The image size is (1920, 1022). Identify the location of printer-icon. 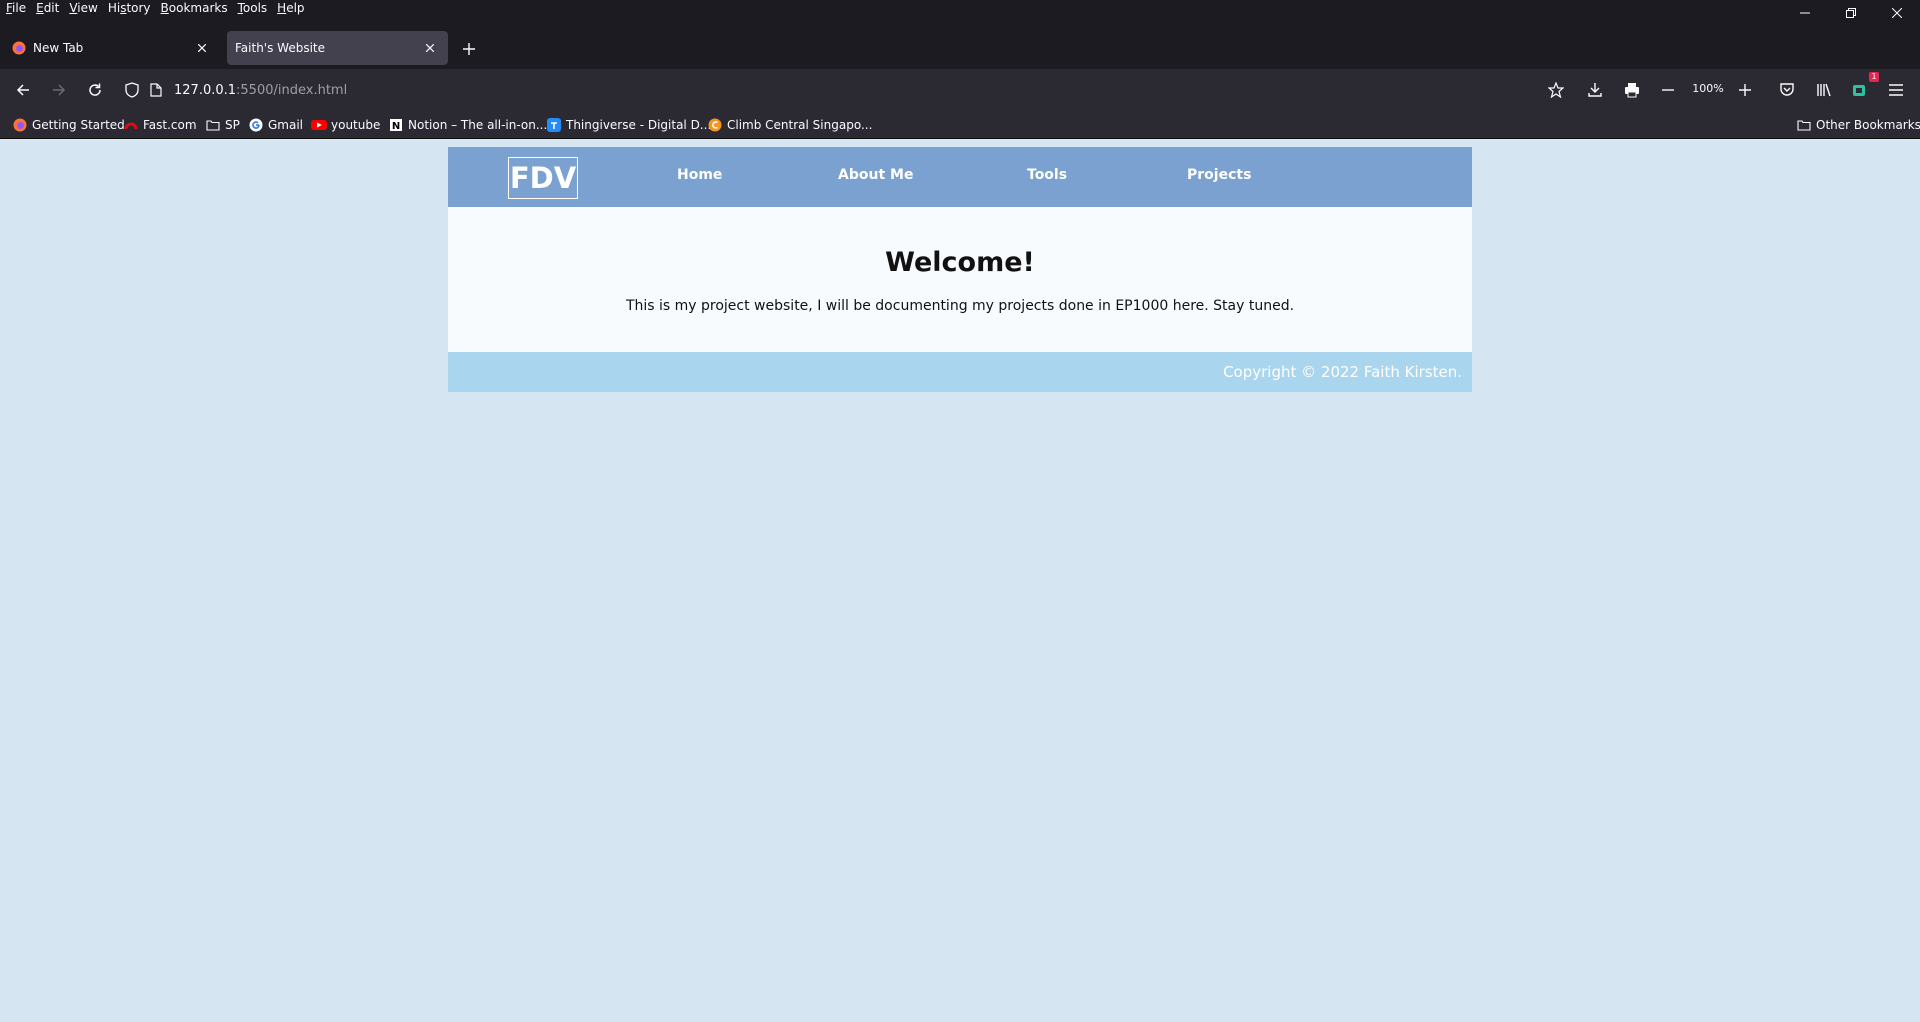
(1632, 90).